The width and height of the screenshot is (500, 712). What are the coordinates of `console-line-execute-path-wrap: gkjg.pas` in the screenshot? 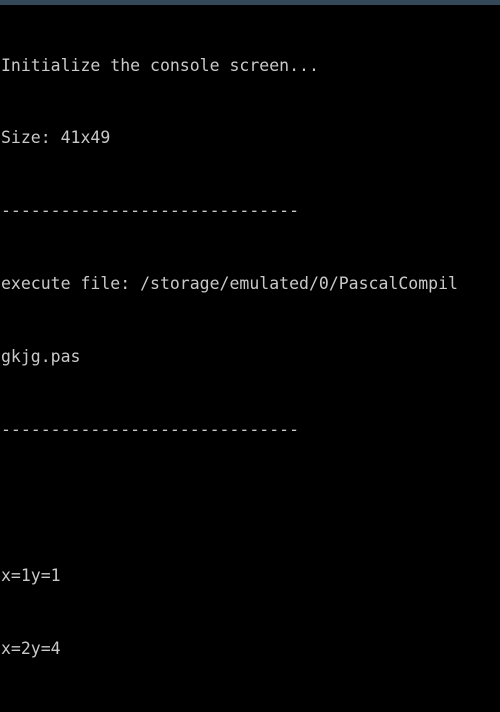 It's located at (41, 357).